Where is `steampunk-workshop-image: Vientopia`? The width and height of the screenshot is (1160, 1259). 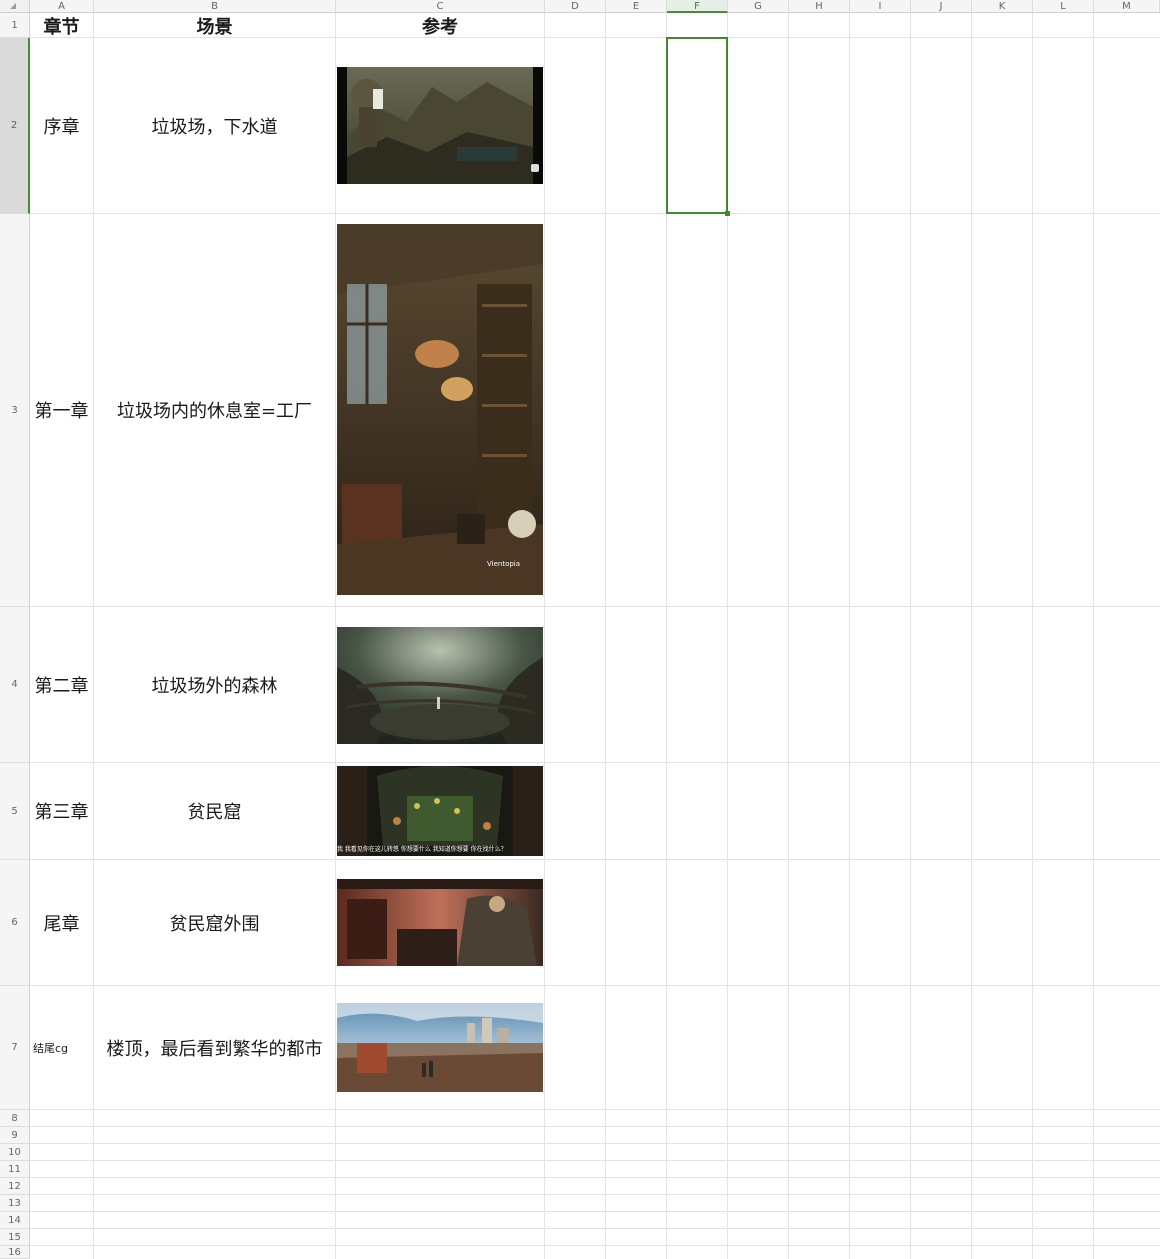
steampunk-workshop-image: Vientopia is located at coordinates (440, 409).